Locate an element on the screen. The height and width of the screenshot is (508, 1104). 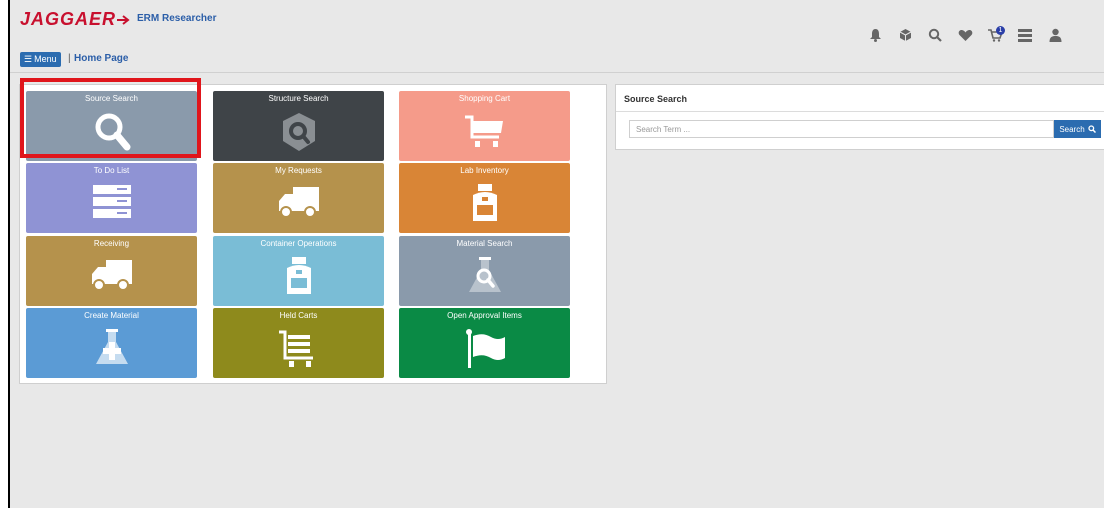
logo-text: JAGGAER is located at coordinates (68, 19).